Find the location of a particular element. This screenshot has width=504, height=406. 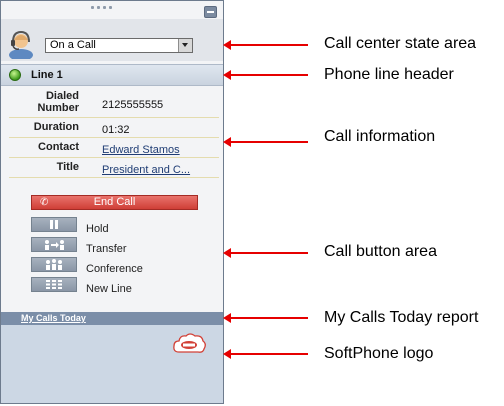

info-label: Title is located at coordinates (67, 167).